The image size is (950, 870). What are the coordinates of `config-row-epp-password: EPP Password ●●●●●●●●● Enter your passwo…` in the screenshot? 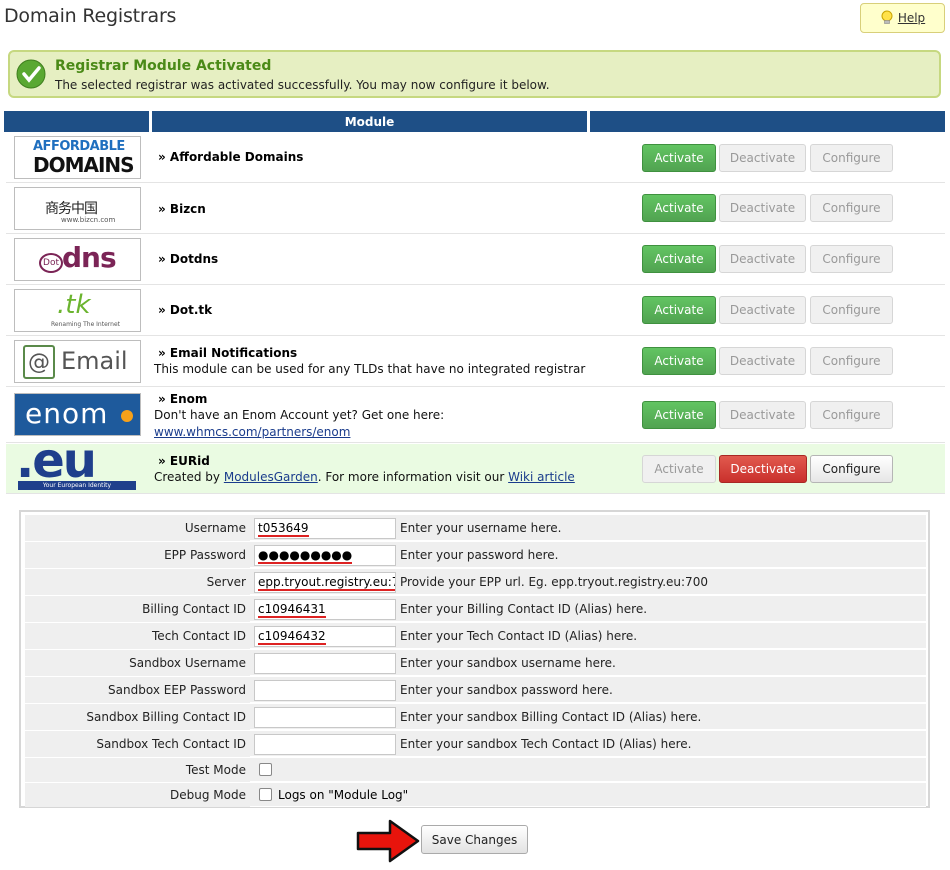 It's located at (475, 555).